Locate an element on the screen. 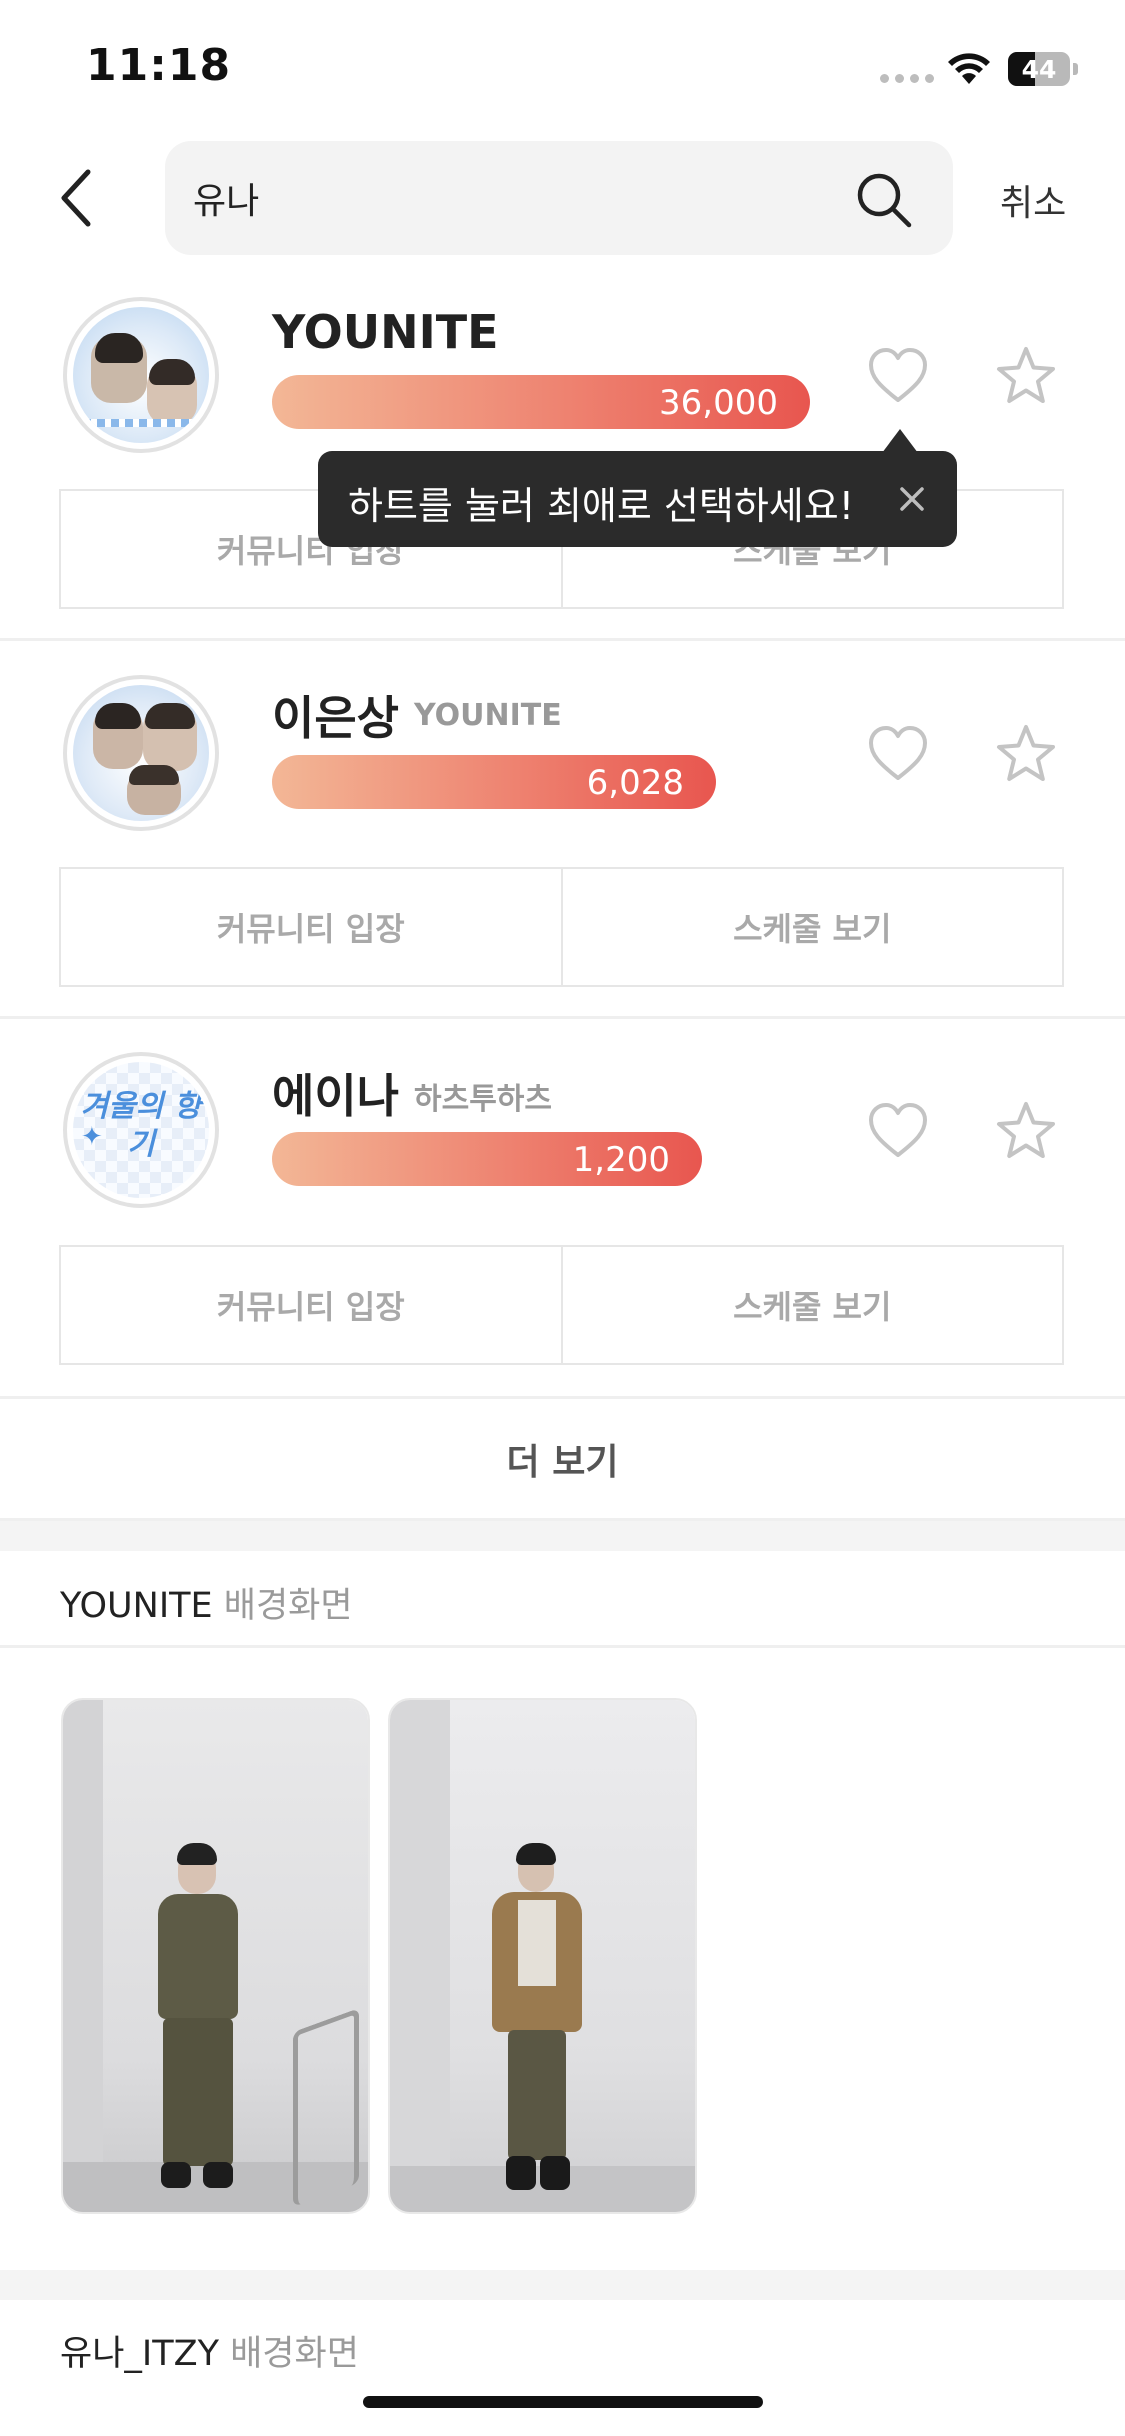  home-indicator is located at coordinates (563, 2402).